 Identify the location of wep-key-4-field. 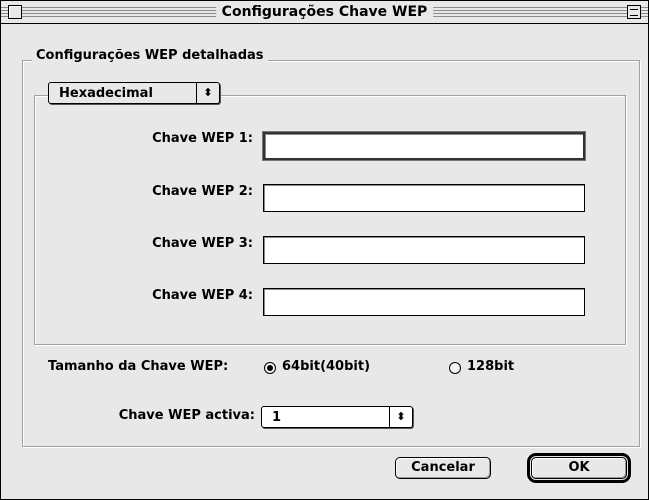
(424, 302).